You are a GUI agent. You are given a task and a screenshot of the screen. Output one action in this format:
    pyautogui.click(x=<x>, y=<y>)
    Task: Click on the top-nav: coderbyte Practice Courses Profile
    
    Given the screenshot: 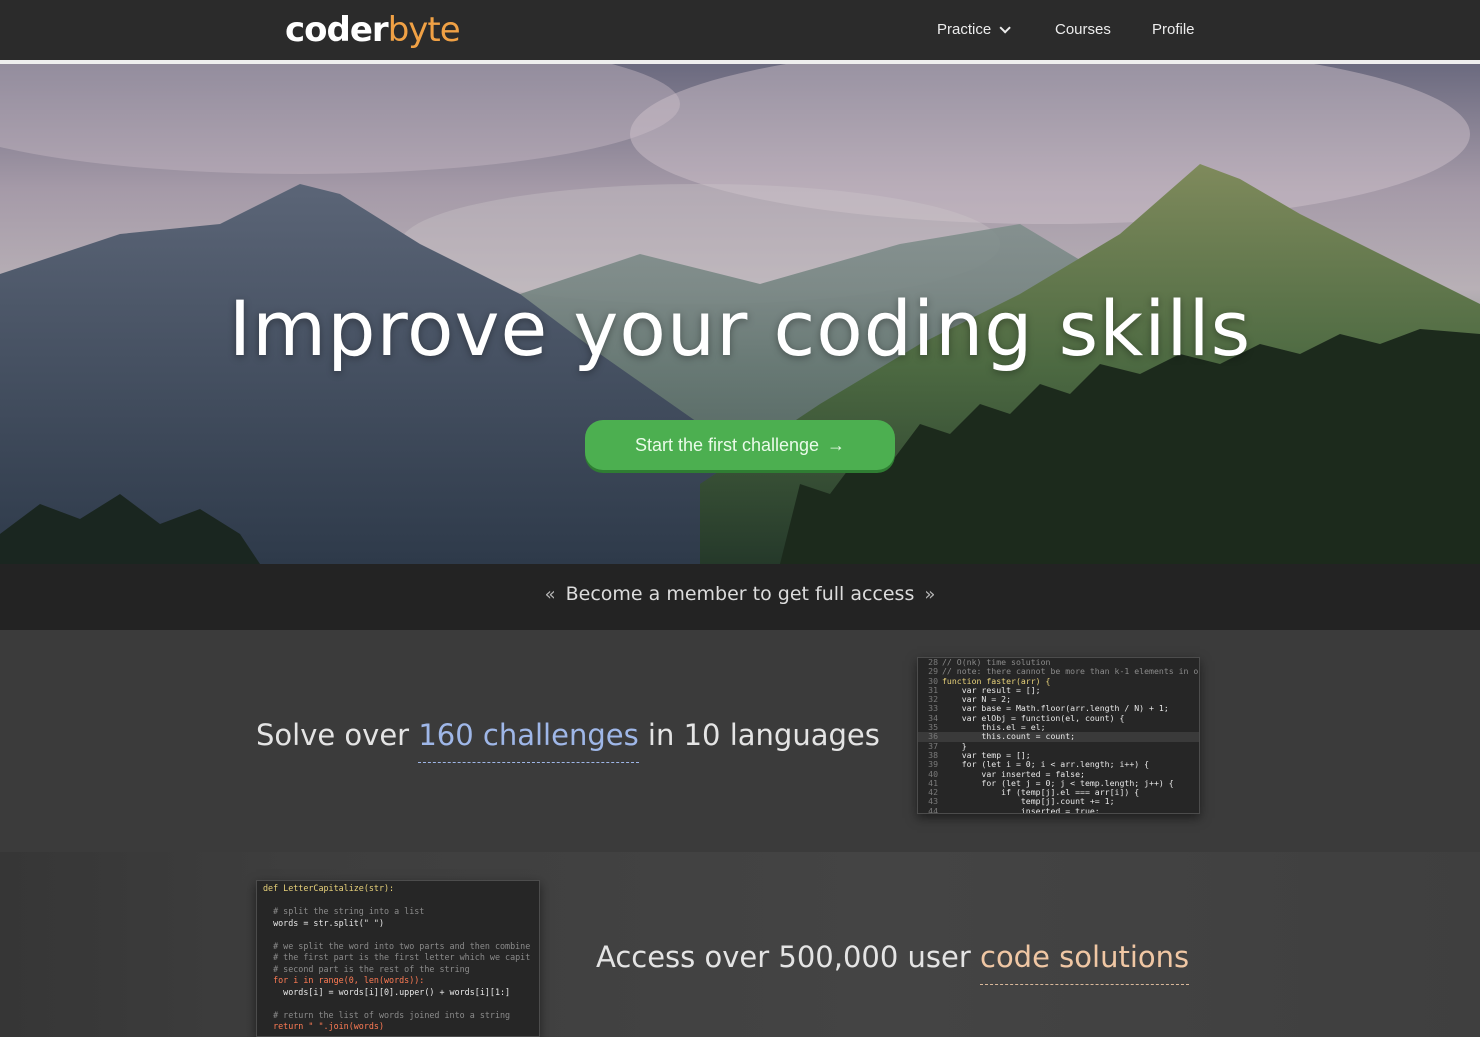 What is the action you would take?
    pyautogui.click(x=740, y=30)
    